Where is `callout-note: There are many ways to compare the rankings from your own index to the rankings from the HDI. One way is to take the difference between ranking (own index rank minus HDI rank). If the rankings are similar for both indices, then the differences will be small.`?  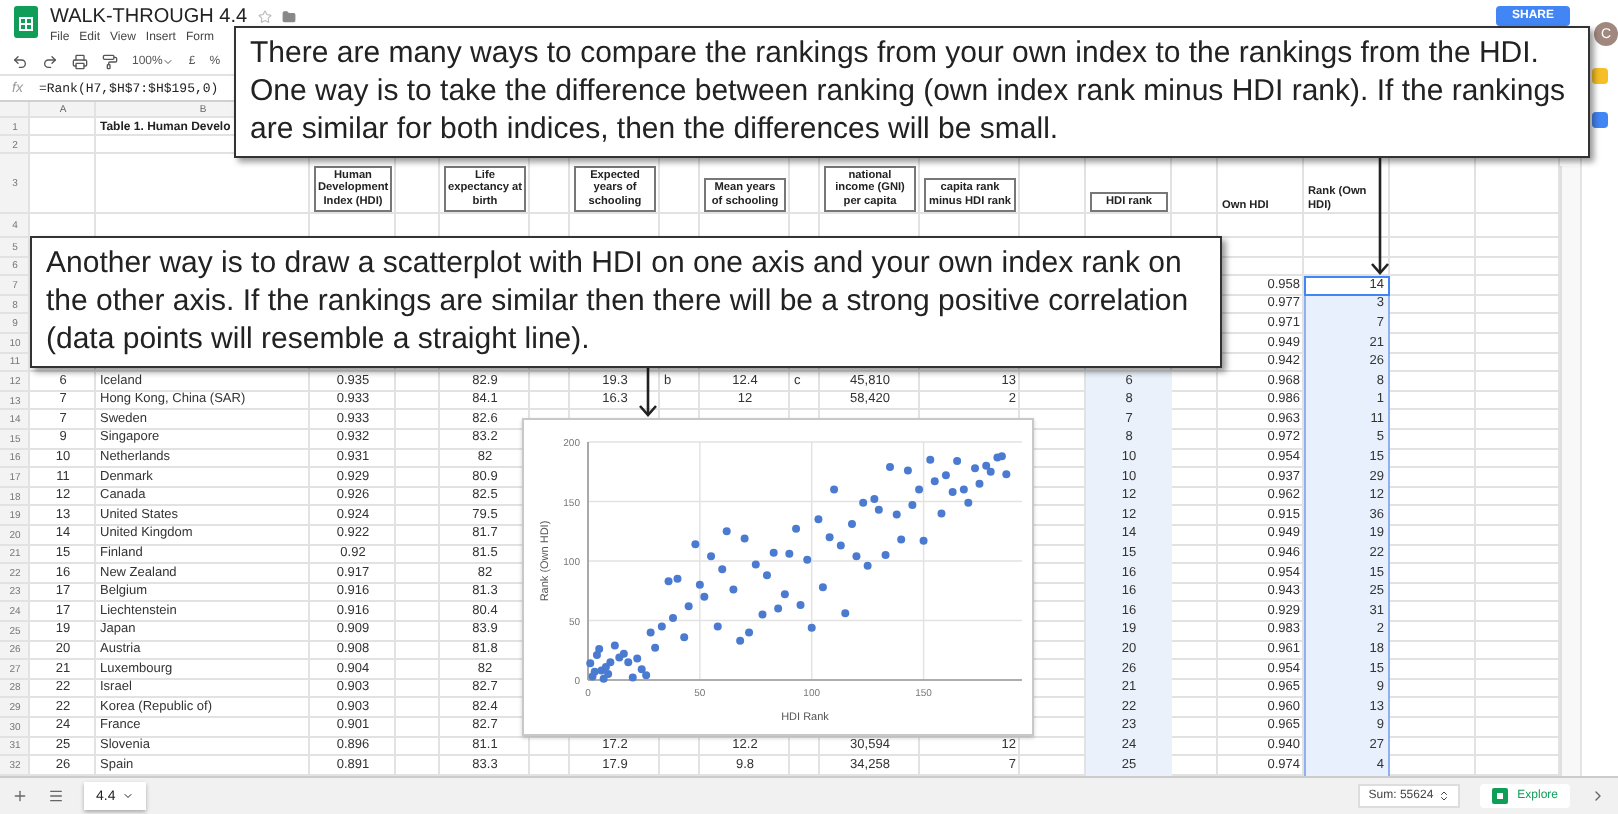 callout-note: There are many ways to compare the rankings from your own index to the rankings from the HDI. One way is to take the difference between ranking (own index rank minus HDI rank). If the rankings are similar for both indices, then the differences will be small. is located at coordinates (912, 92).